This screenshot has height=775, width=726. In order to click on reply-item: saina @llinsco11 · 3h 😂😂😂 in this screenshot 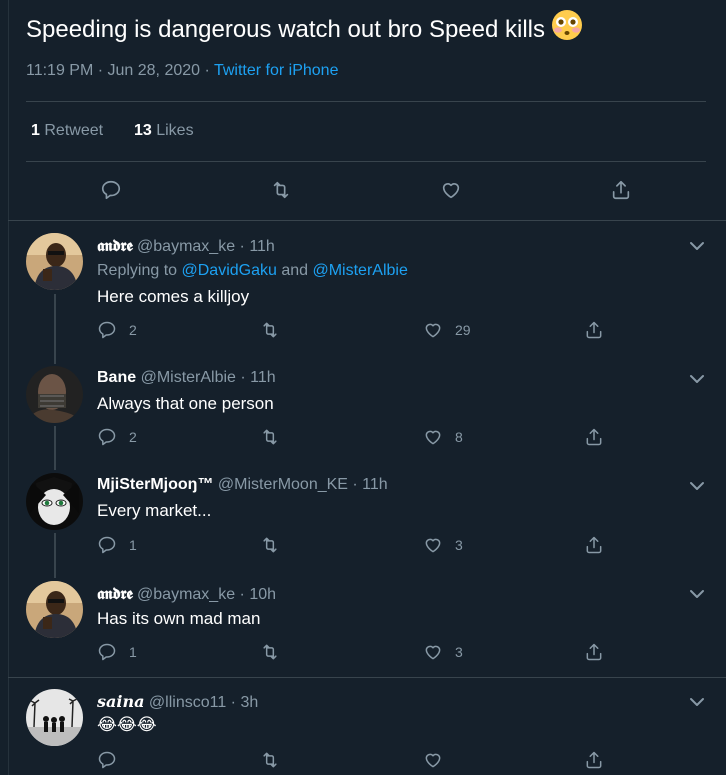, I will do `click(363, 726)`.